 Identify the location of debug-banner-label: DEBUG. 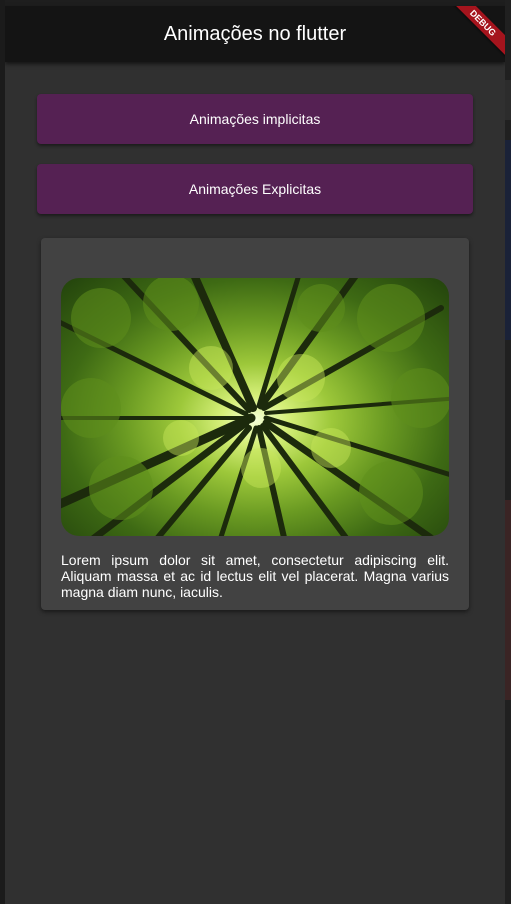
(475, 33).